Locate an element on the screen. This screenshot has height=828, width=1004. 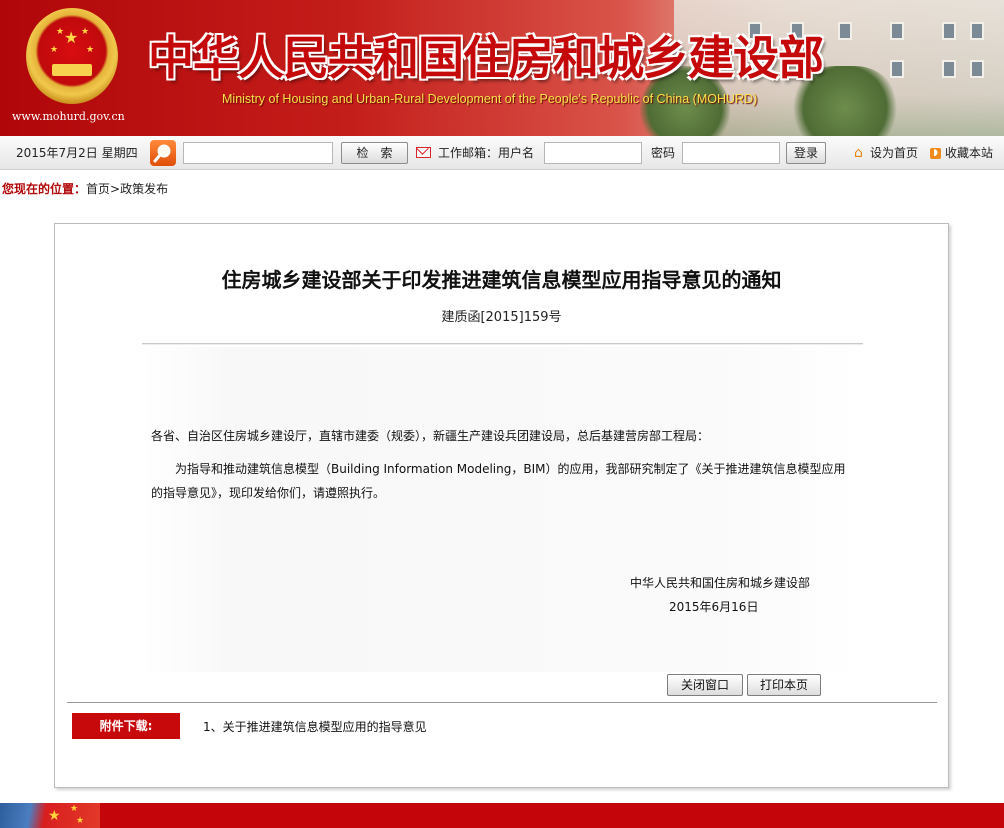
breadcrumb-current: 政策发布 is located at coordinates (144, 189).